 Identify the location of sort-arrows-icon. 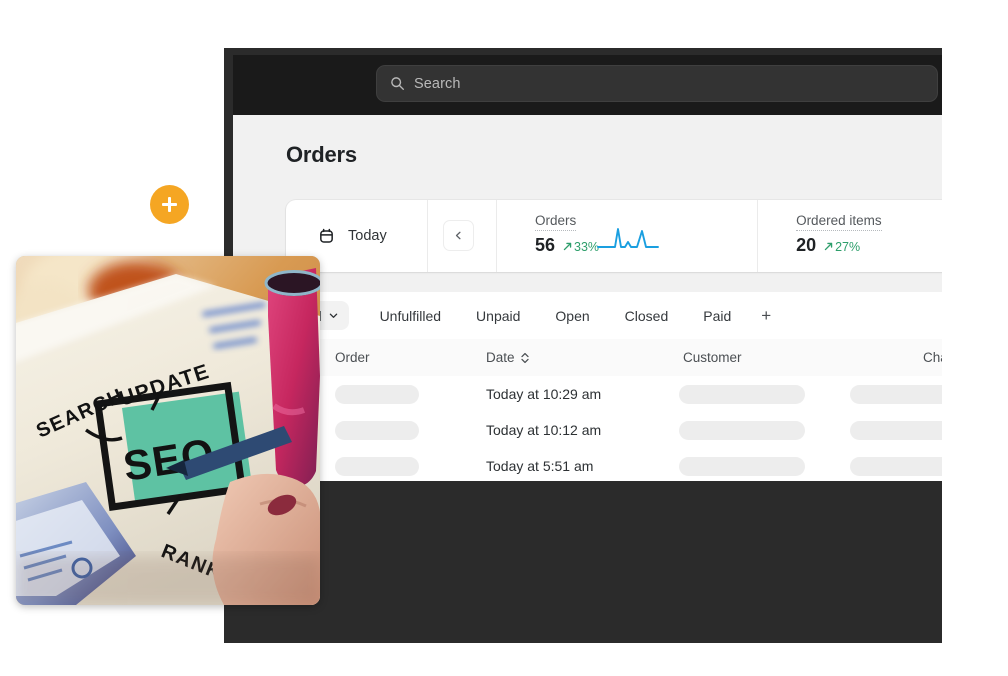
(524, 357).